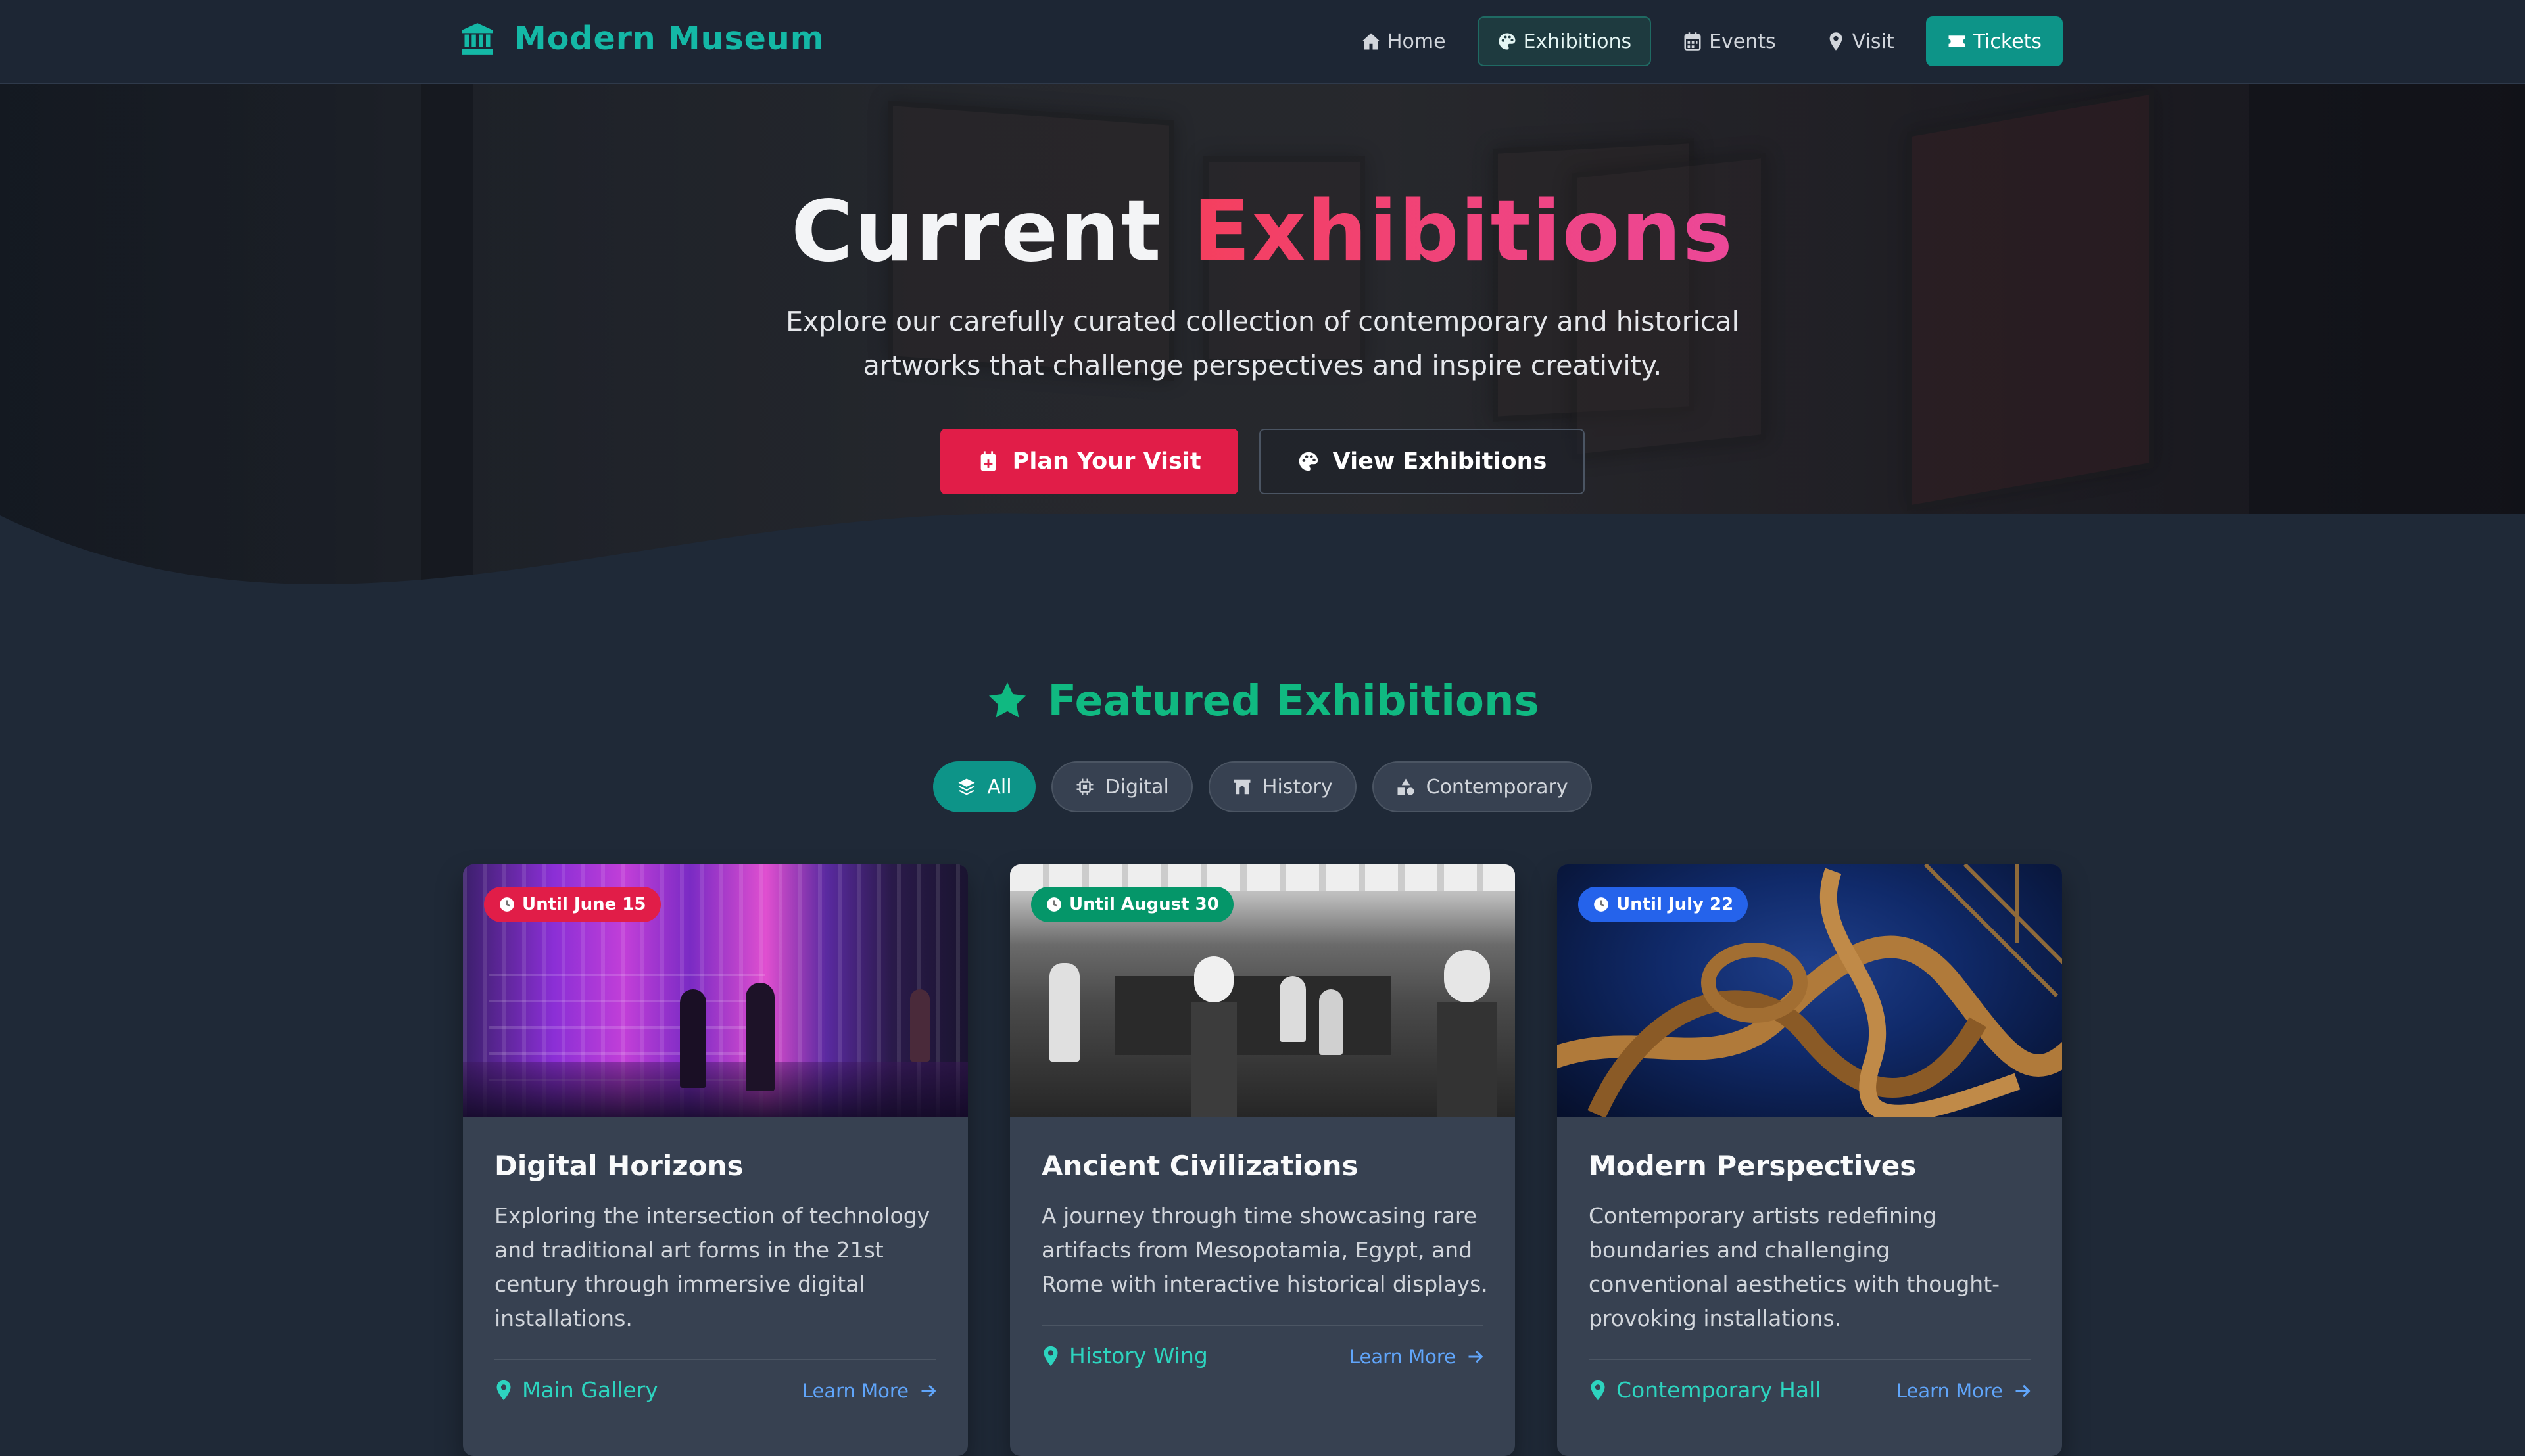 The image size is (2525, 1456). What do you see at coordinates (1085, 786) in the screenshot?
I see `chip-icon` at bounding box center [1085, 786].